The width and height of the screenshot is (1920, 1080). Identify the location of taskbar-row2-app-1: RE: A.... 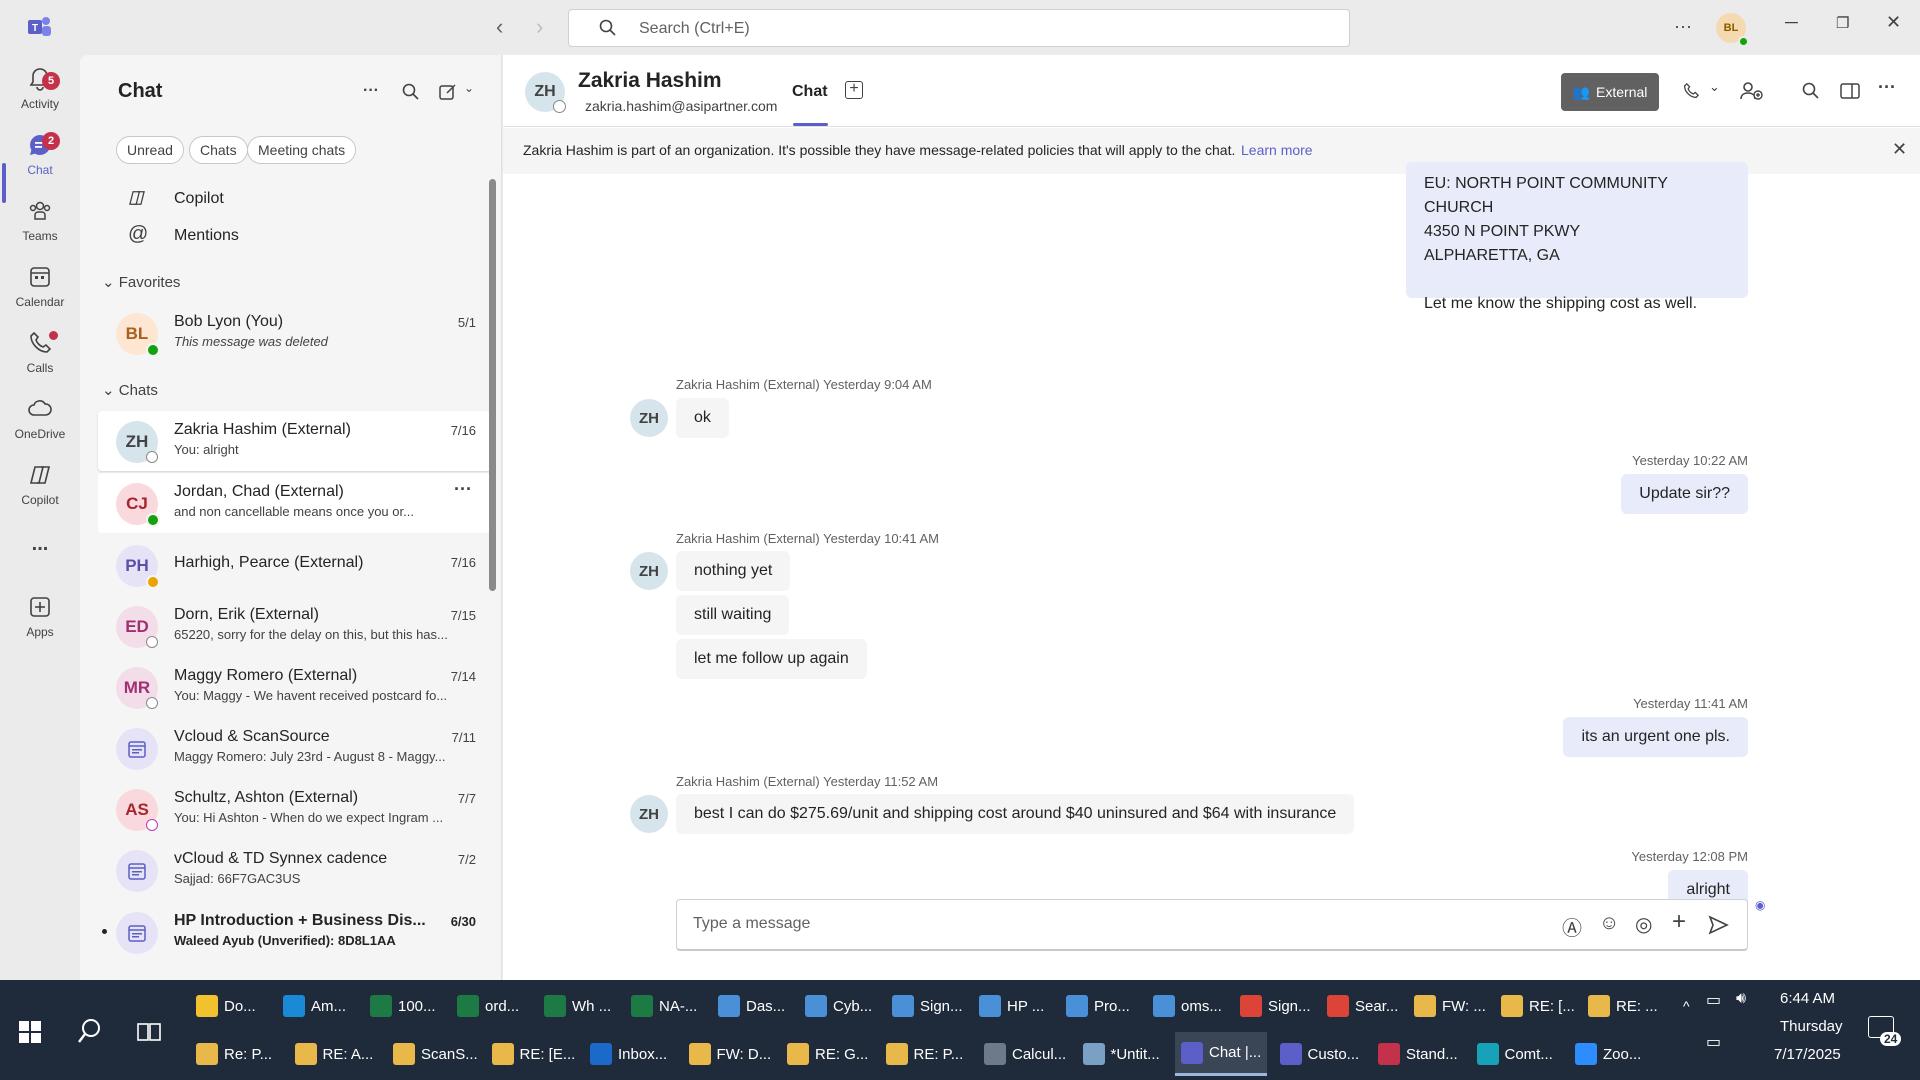
(334, 1054).